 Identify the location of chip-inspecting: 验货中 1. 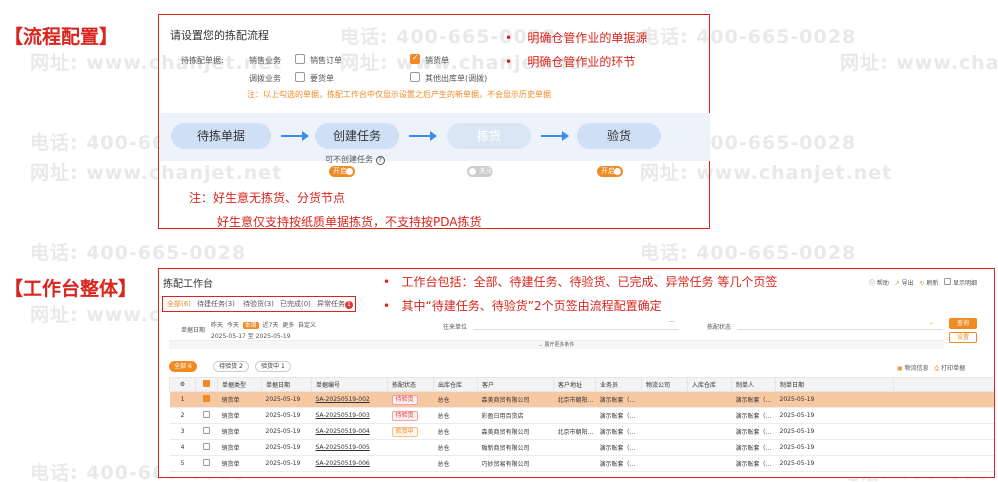
(273, 366).